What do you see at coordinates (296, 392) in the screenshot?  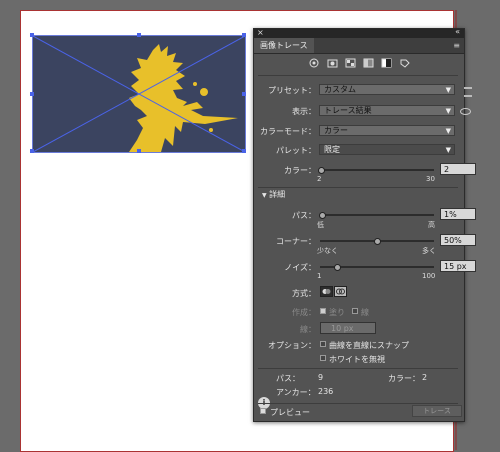 I see `stats-anchors-label: アンカー：` at bounding box center [296, 392].